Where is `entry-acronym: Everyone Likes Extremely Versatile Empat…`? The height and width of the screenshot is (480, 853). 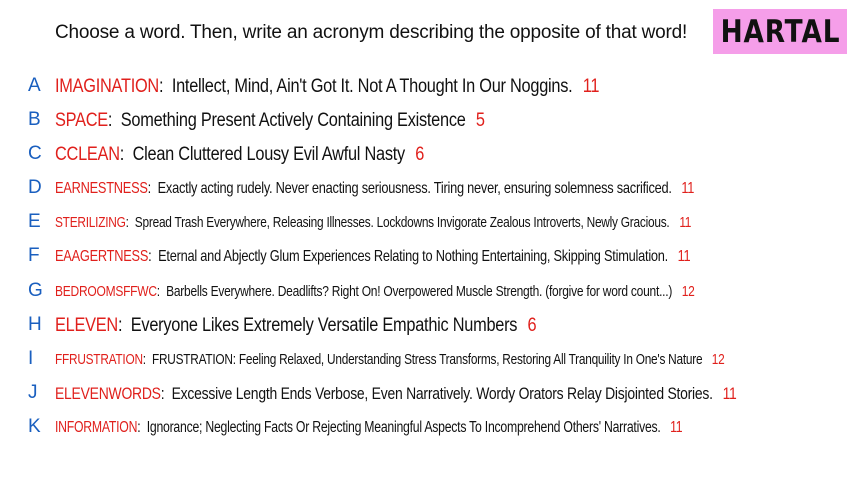
entry-acronym: Everyone Likes Extremely Versatile Empat… is located at coordinates (324, 326).